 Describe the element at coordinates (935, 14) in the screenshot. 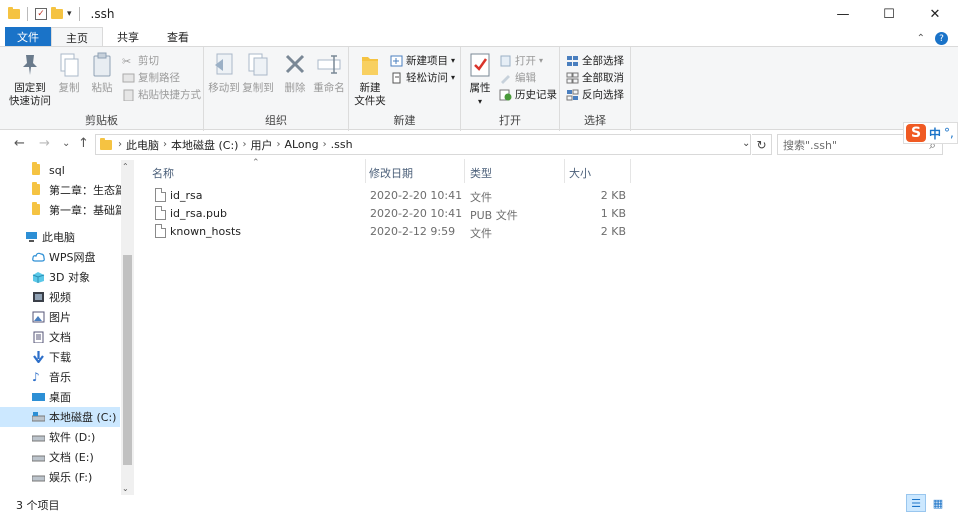

I see `close-button: ✕` at that location.